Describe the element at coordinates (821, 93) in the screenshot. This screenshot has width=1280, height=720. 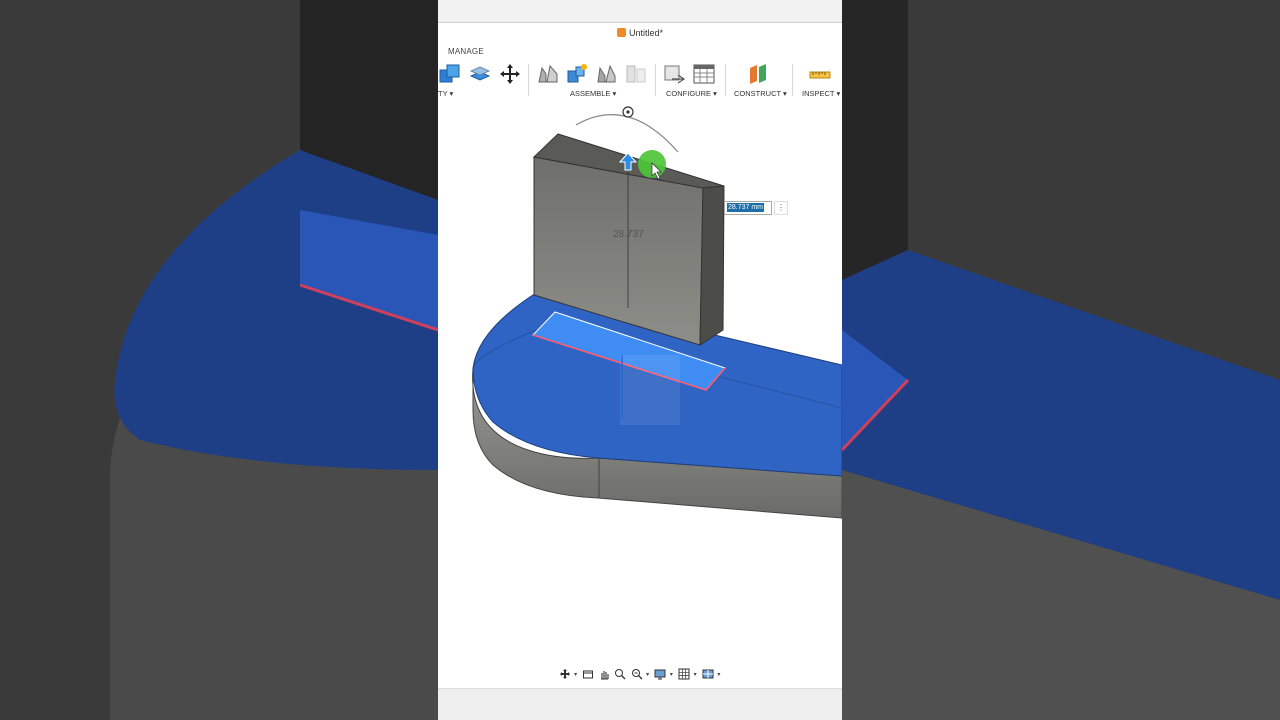
I see `inspect-group-label: INSPECT ▾` at that location.